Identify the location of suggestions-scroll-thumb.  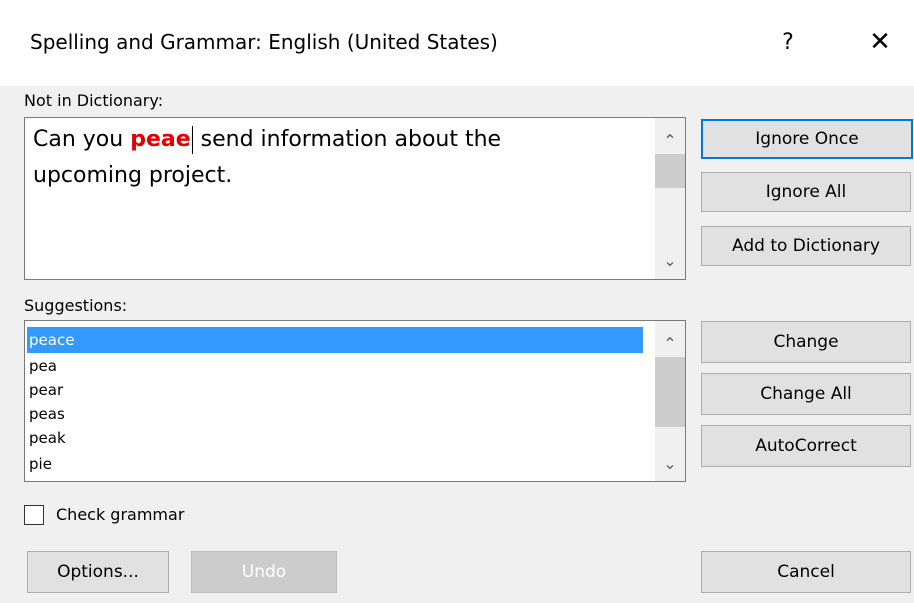
(670, 392).